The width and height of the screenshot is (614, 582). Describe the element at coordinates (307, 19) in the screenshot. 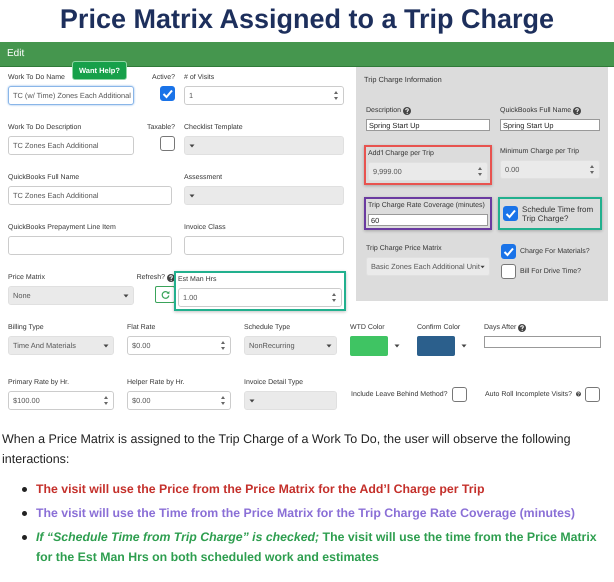

I see `page-title: Price Matrix Assigned to a Trip Charge` at that location.